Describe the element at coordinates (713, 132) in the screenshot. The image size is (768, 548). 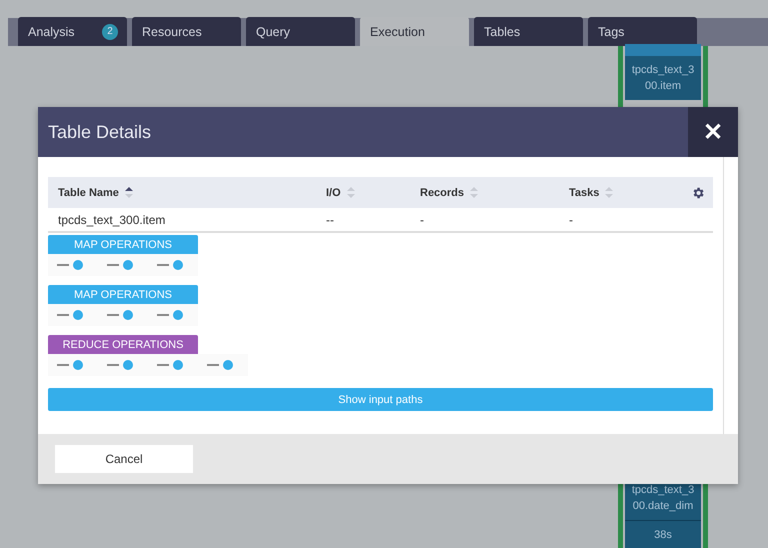
I see `close-button: ✕` at that location.